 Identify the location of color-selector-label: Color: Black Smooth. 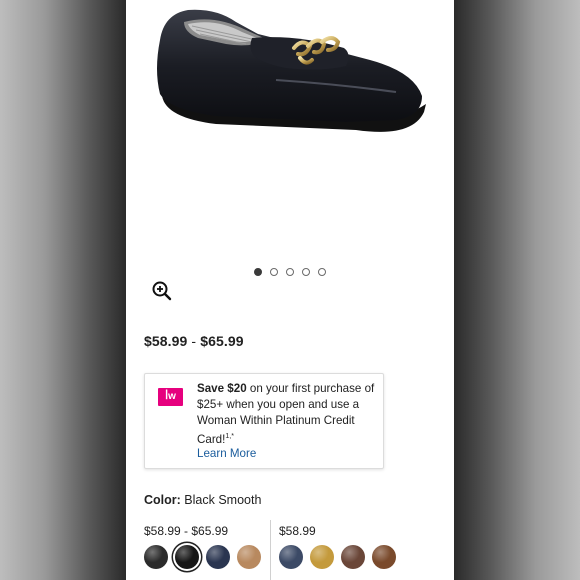
(202, 500).